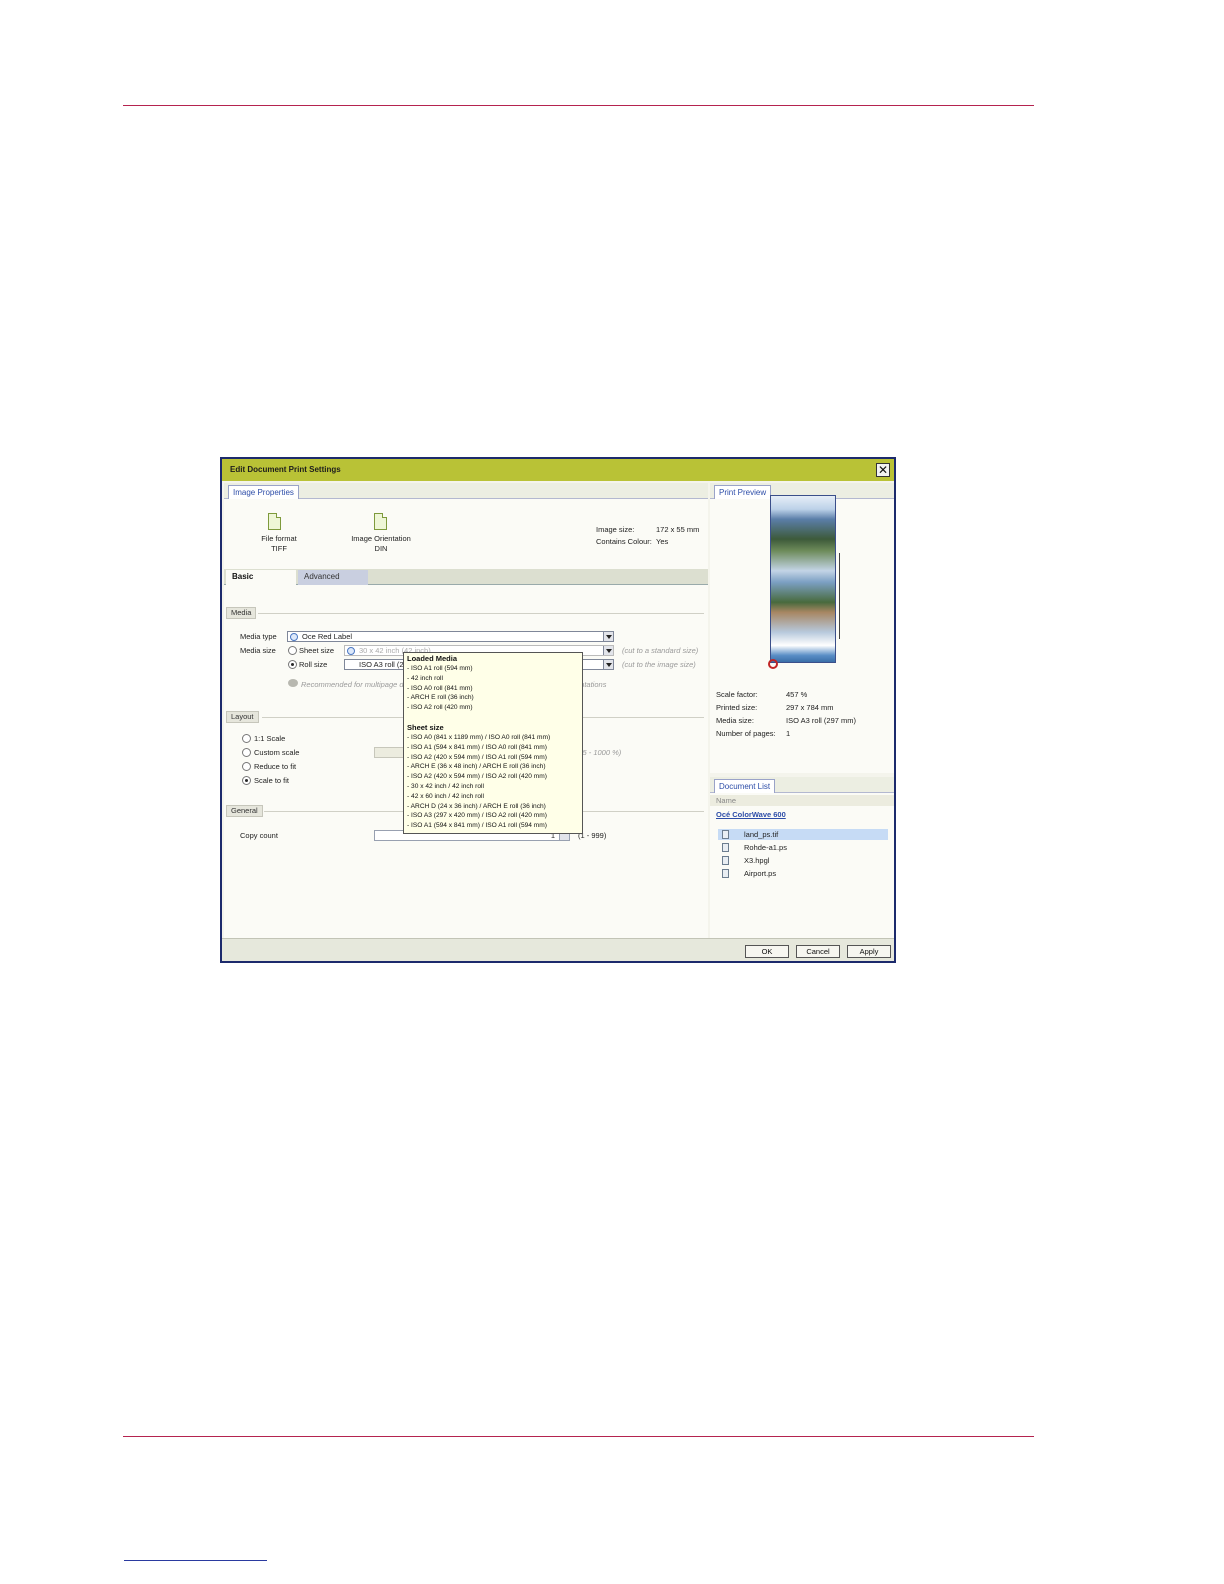  Describe the element at coordinates (839, 596) in the screenshot. I see `scale-arrow-icon` at that location.